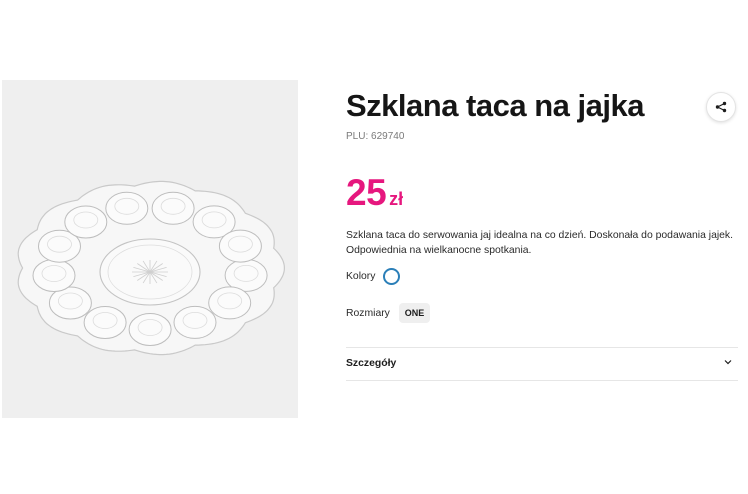 This screenshot has width=748, height=494. Describe the element at coordinates (495, 105) in the screenshot. I see `product-title: Szklana taca na jajka` at that location.